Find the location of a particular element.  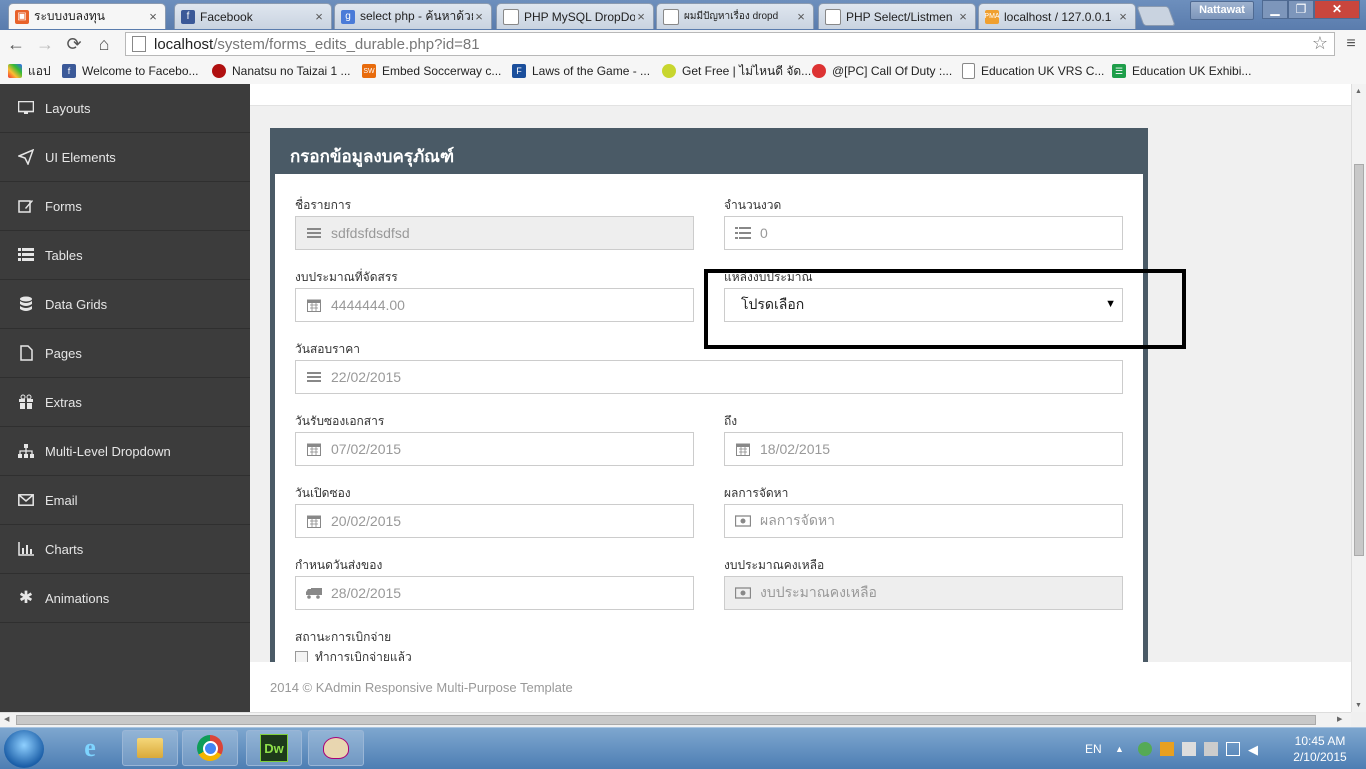

horizontal-scrollbar: ◀ ▶ is located at coordinates (675, 719).